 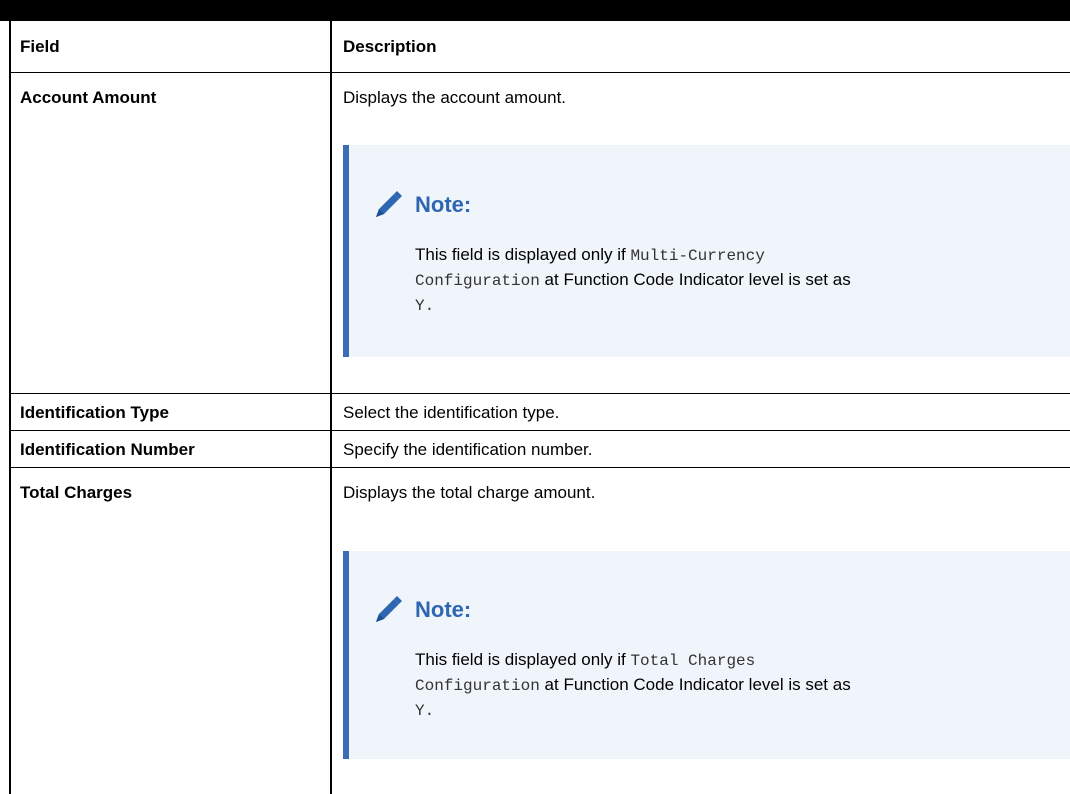 What do you see at coordinates (76, 492) in the screenshot?
I see `table-row-field: Total Charges` at bounding box center [76, 492].